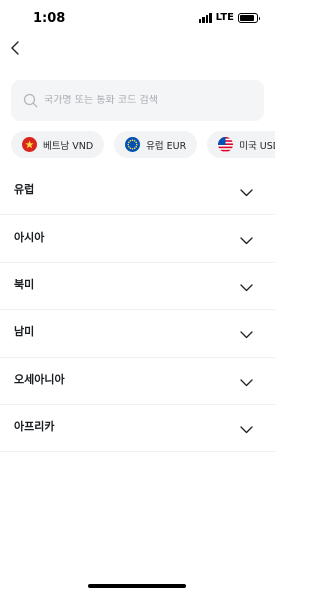 This screenshot has height=595, width=320. I want to click on cellular-signal-icon, so click(205, 17).